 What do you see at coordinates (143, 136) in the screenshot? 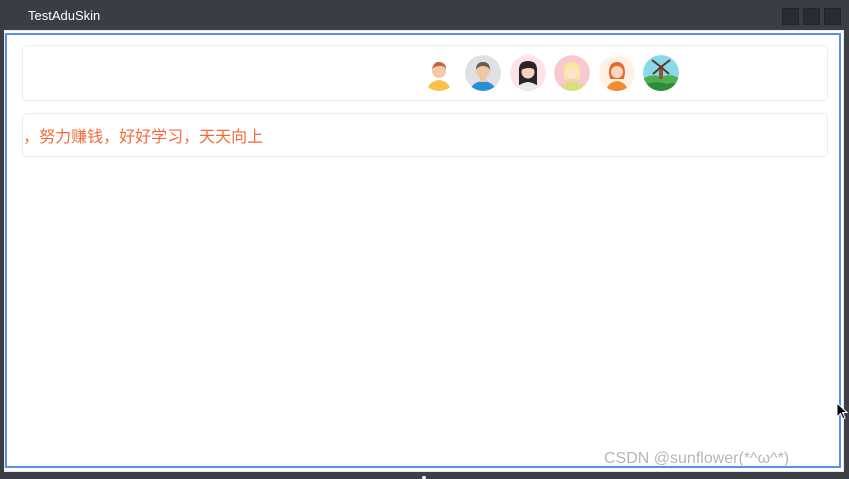
I see `marquee-text: E，努力赚钱，好好学习，天天向上` at bounding box center [143, 136].